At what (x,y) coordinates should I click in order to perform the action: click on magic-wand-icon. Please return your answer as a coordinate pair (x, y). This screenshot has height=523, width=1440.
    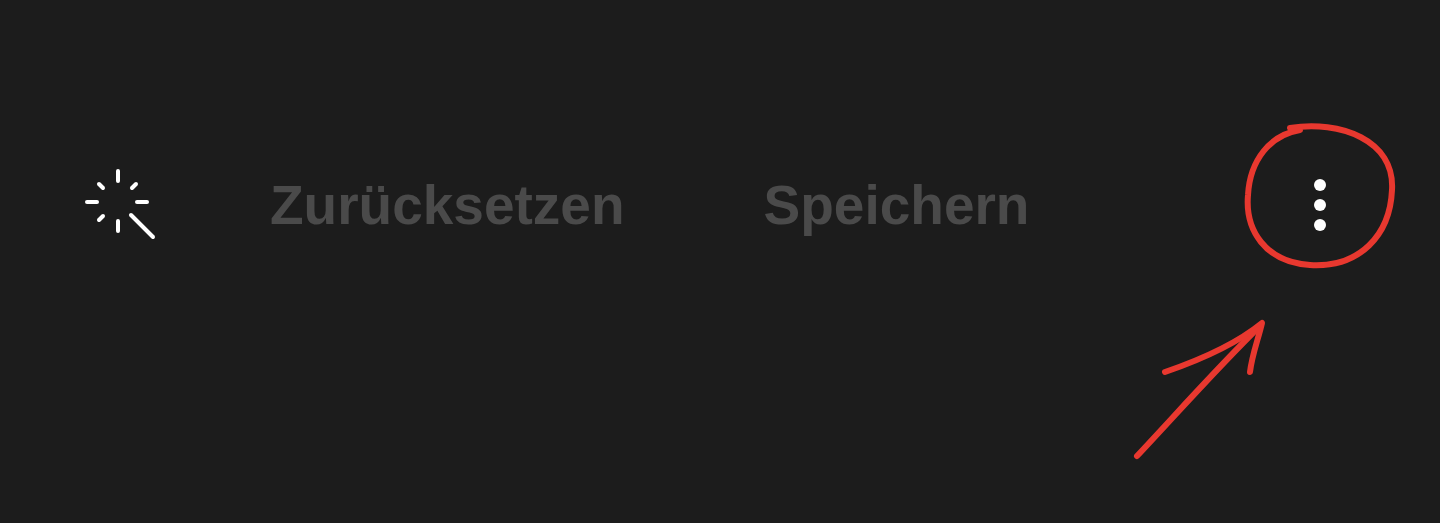
    Looking at the image, I should click on (121, 205).